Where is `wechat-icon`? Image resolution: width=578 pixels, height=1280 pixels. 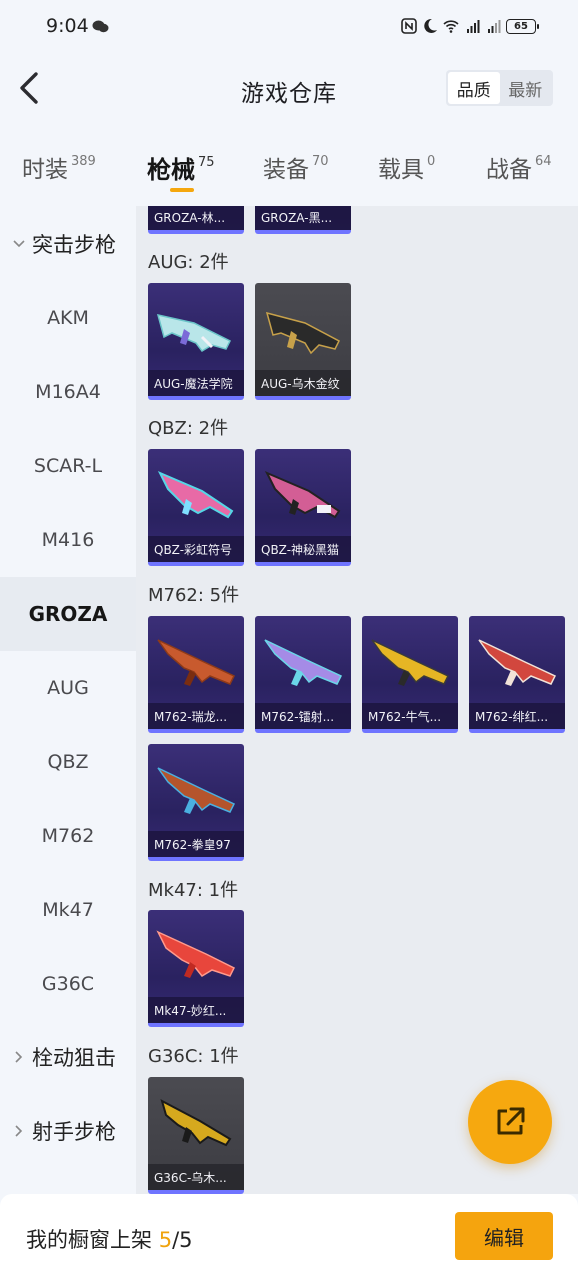 wechat-icon is located at coordinates (100, 26).